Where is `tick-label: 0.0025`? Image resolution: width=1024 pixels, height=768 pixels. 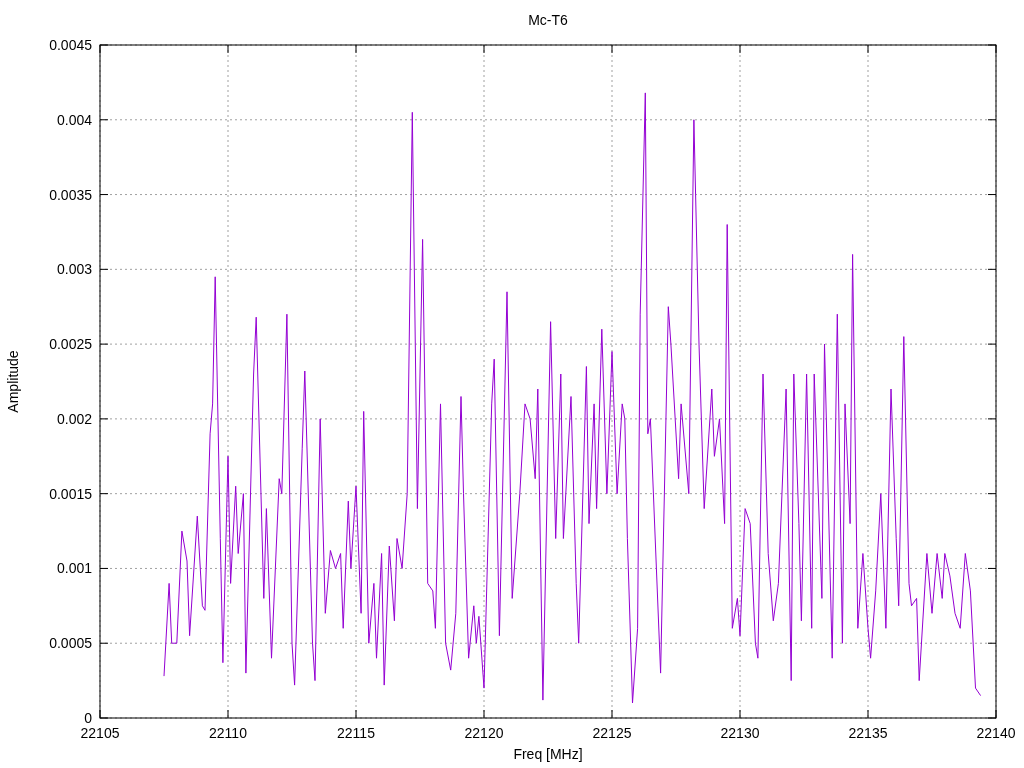 tick-label: 0.0025 is located at coordinates (70, 344).